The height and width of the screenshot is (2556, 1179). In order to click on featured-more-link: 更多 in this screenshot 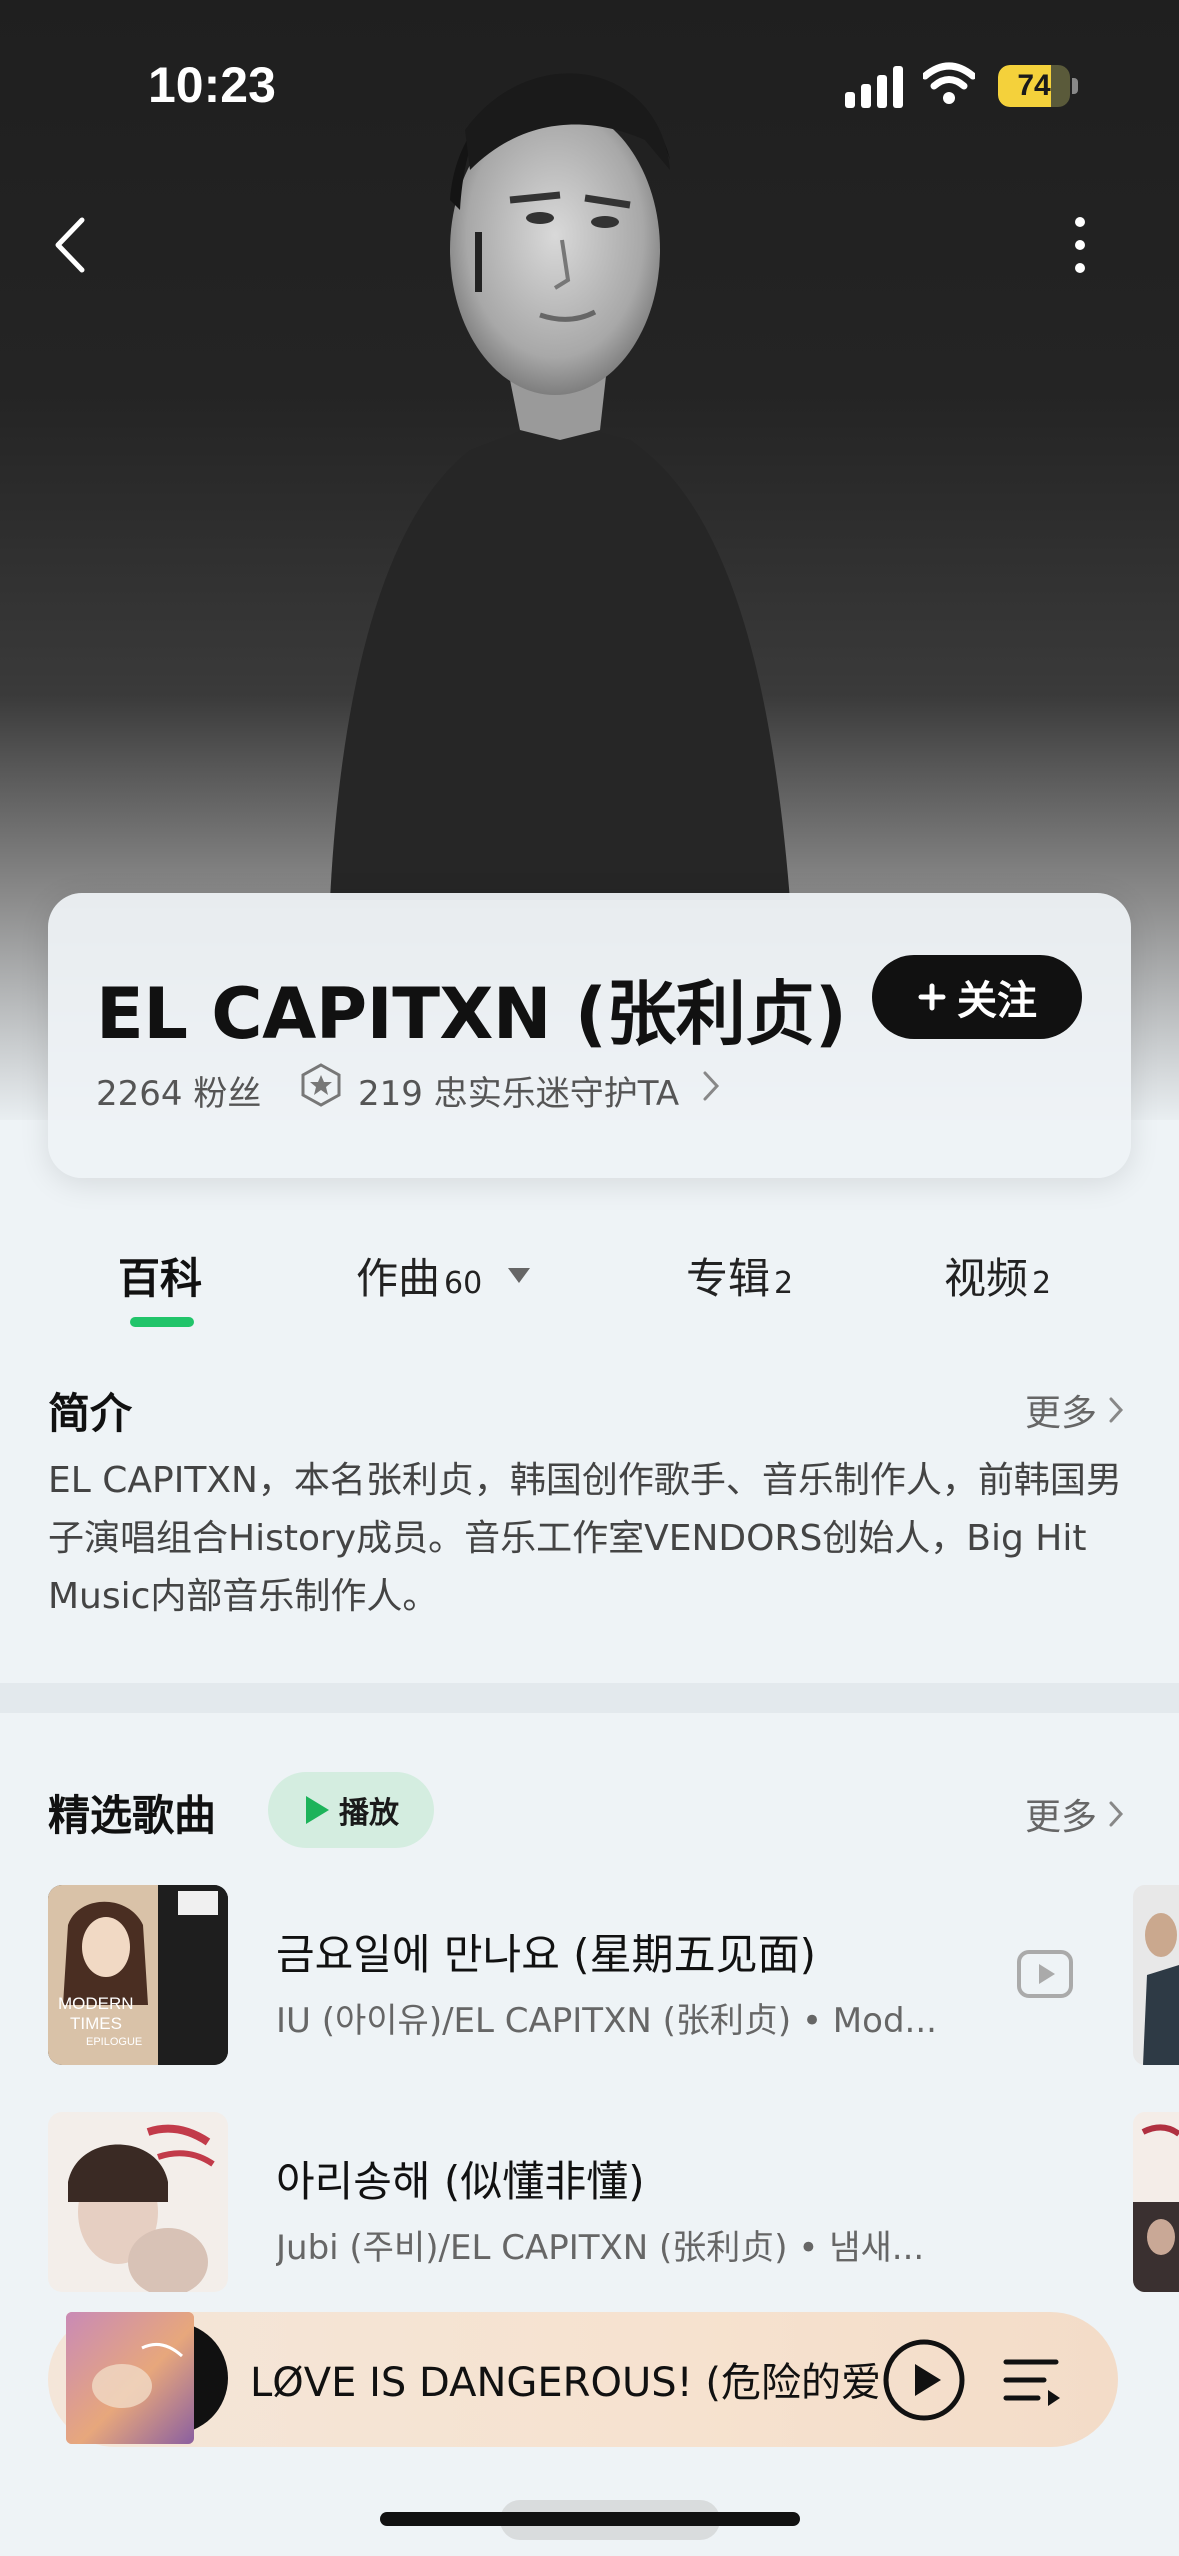, I will do `click(1075, 1814)`.